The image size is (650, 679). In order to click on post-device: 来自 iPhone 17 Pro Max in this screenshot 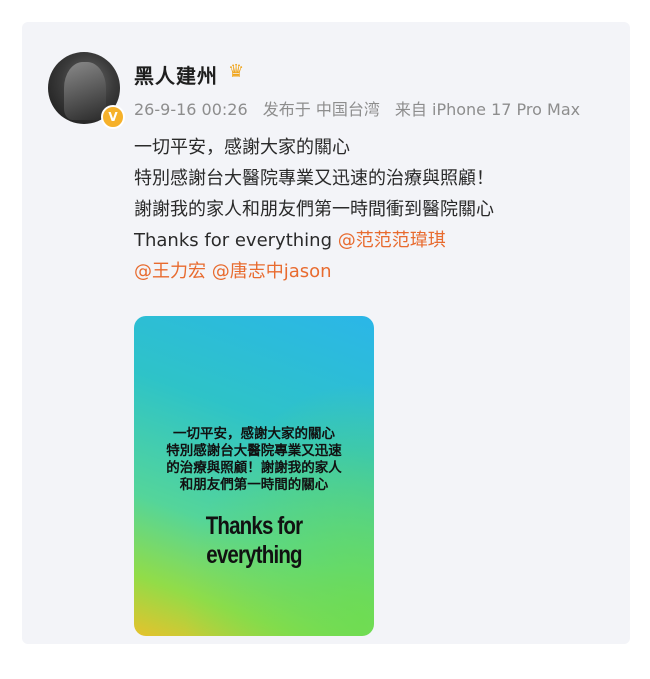, I will do `click(487, 109)`.